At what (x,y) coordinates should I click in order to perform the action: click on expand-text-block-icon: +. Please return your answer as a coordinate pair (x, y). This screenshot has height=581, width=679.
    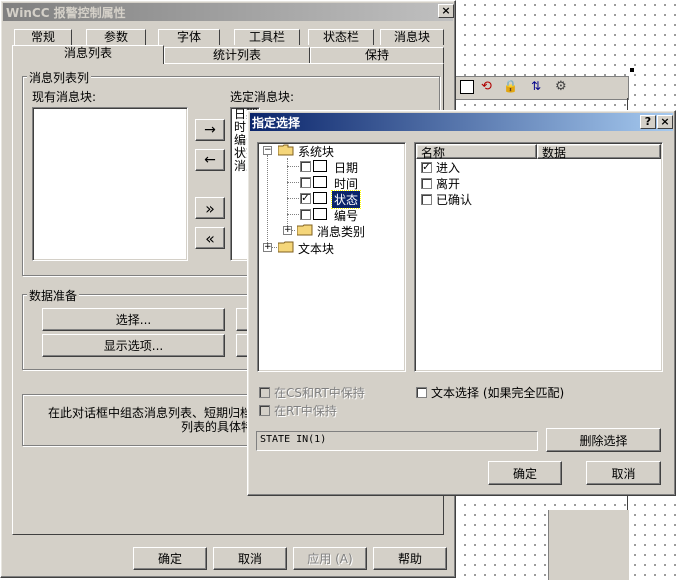
    Looking at the image, I should click on (267, 247).